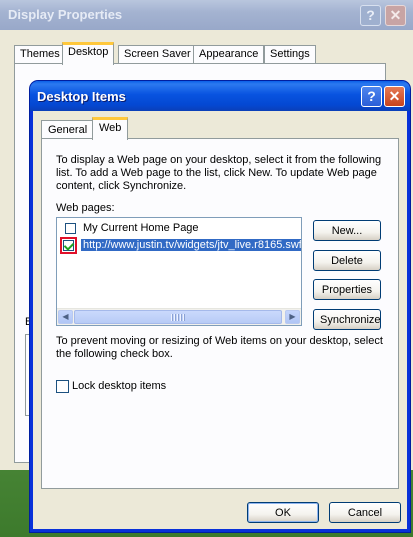  Describe the element at coordinates (365, 512) in the screenshot. I see `cancel-button: Cancel` at that location.